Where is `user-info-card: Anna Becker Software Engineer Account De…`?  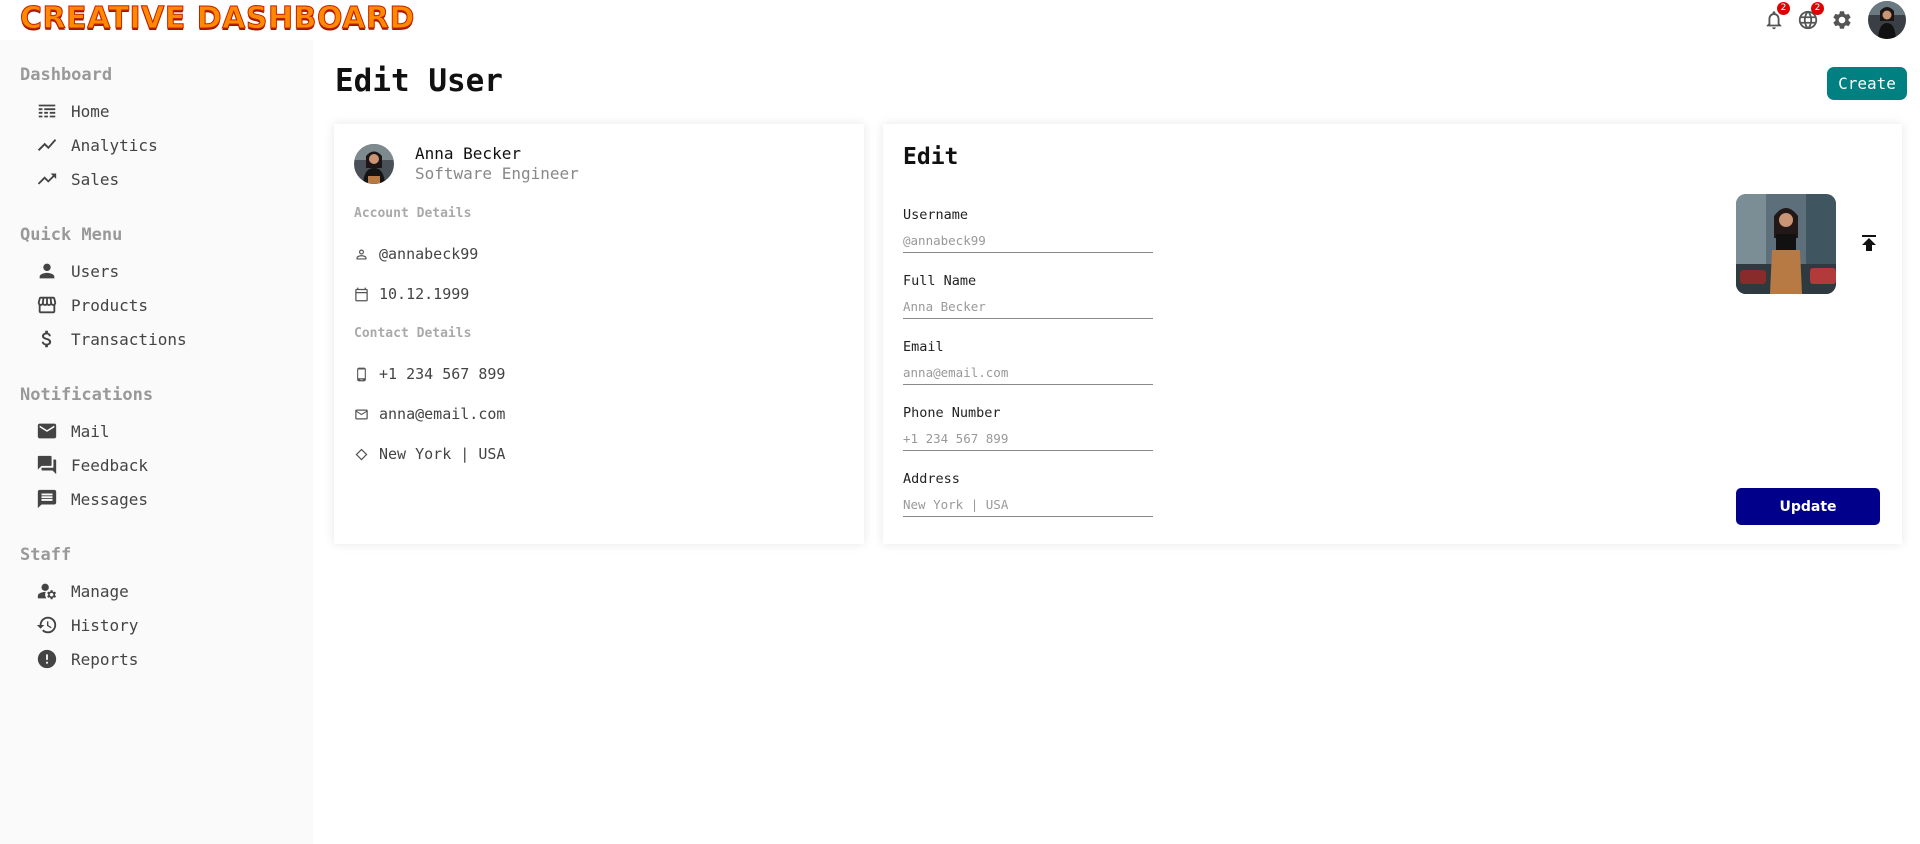 user-info-card: Anna Becker Software Engineer Account De… is located at coordinates (599, 334).